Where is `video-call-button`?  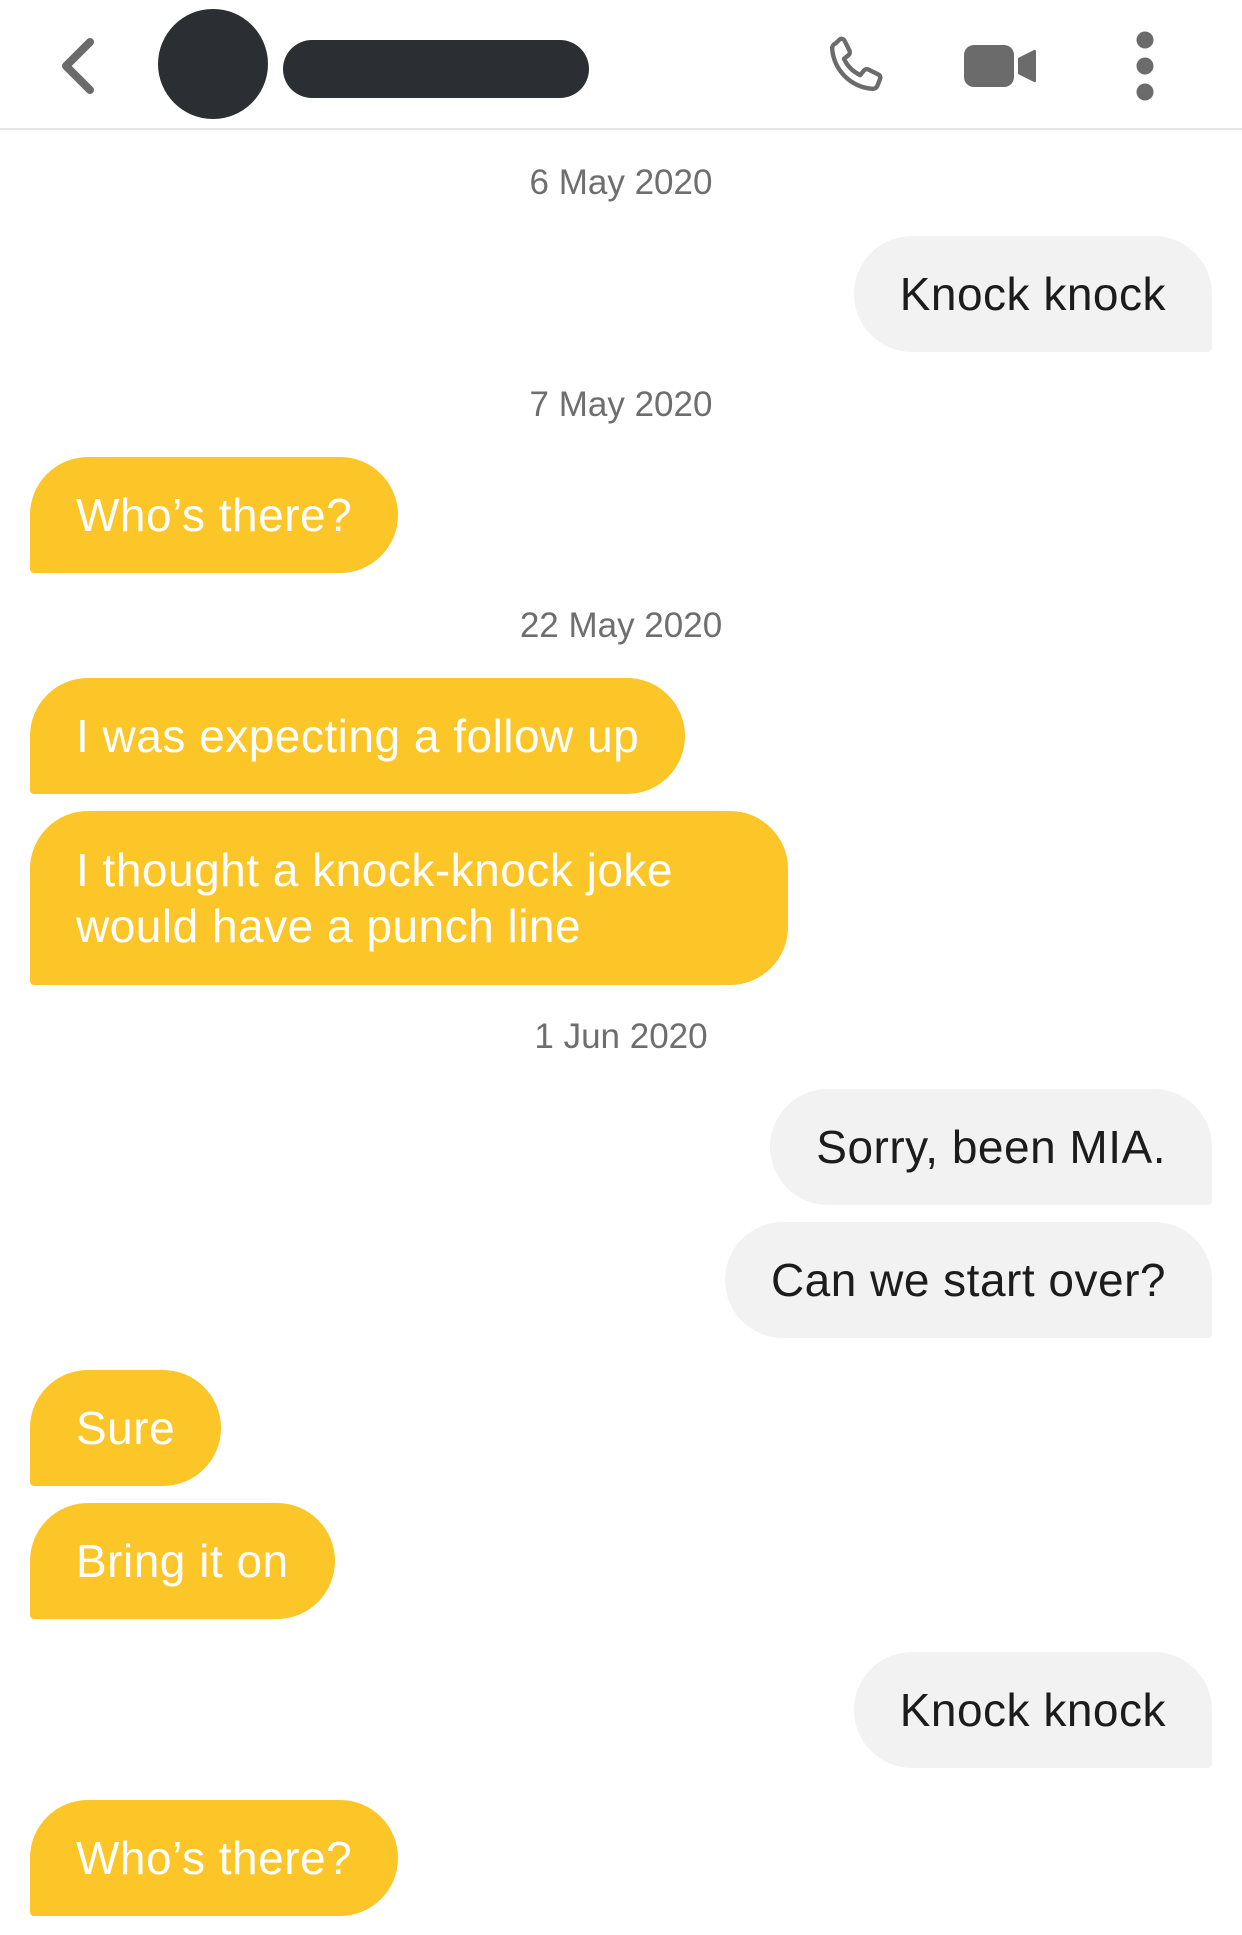
video-call-button is located at coordinates (1000, 66).